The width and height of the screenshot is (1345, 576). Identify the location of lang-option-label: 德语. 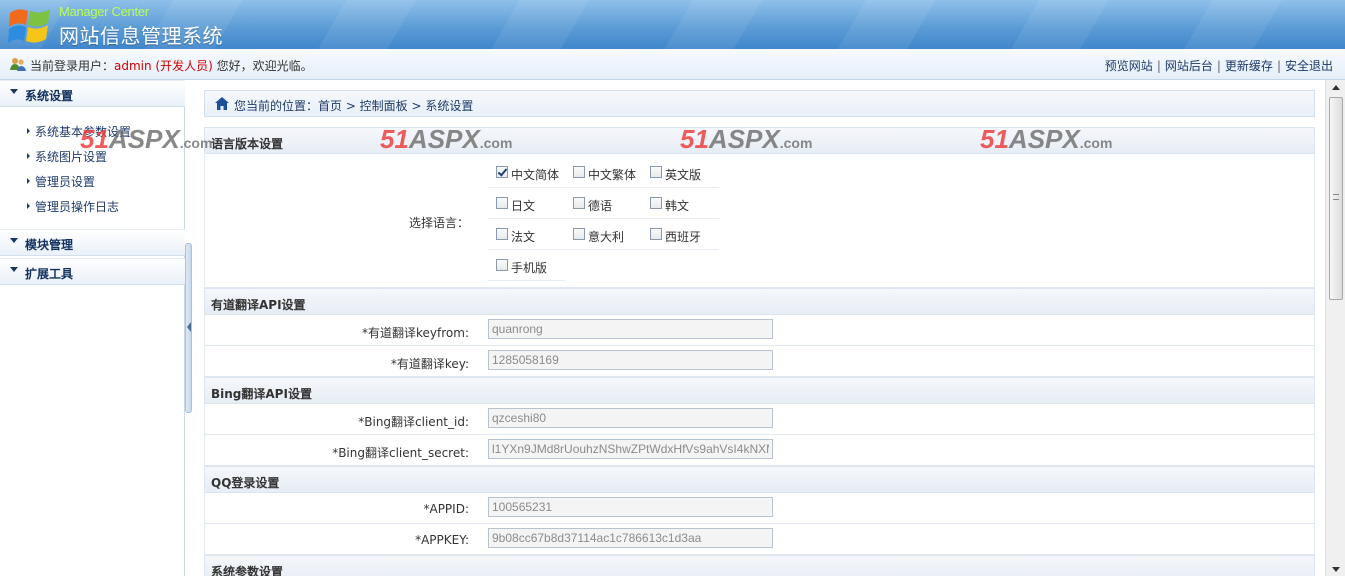
(600, 206).